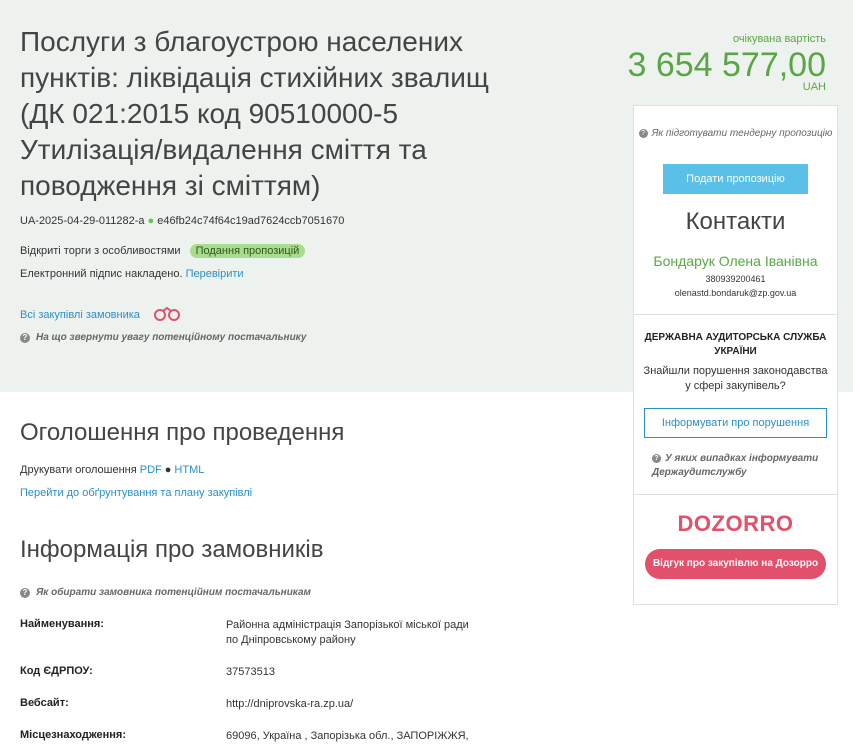 The image size is (853, 745). Describe the element at coordinates (735, 221) in the screenshot. I see `contacts-title: Контакти` at that location.